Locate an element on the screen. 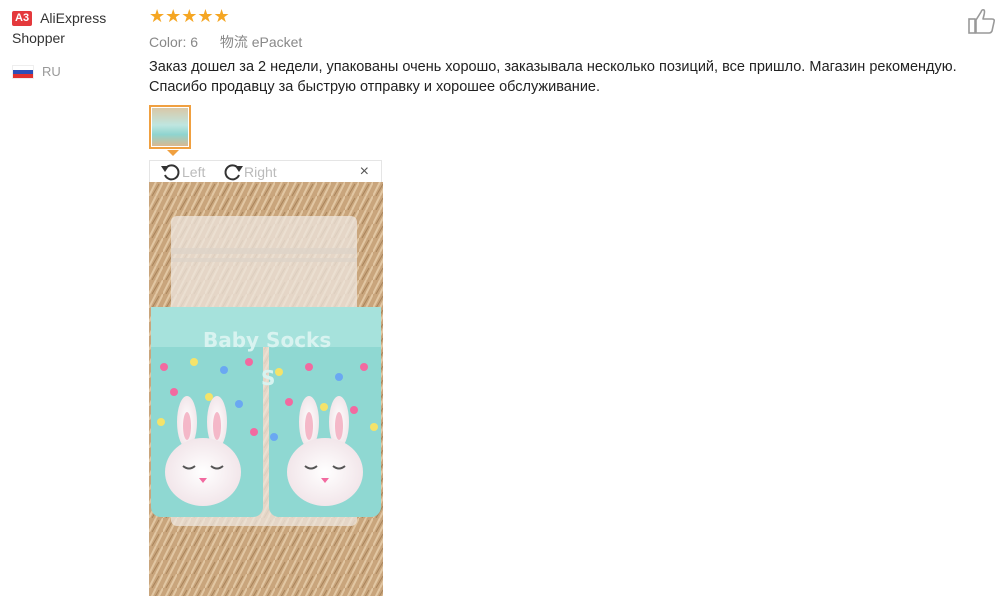 The height and width of the screenshot is (607, 1000). close-icon: × is located at coordinates (364, 172).